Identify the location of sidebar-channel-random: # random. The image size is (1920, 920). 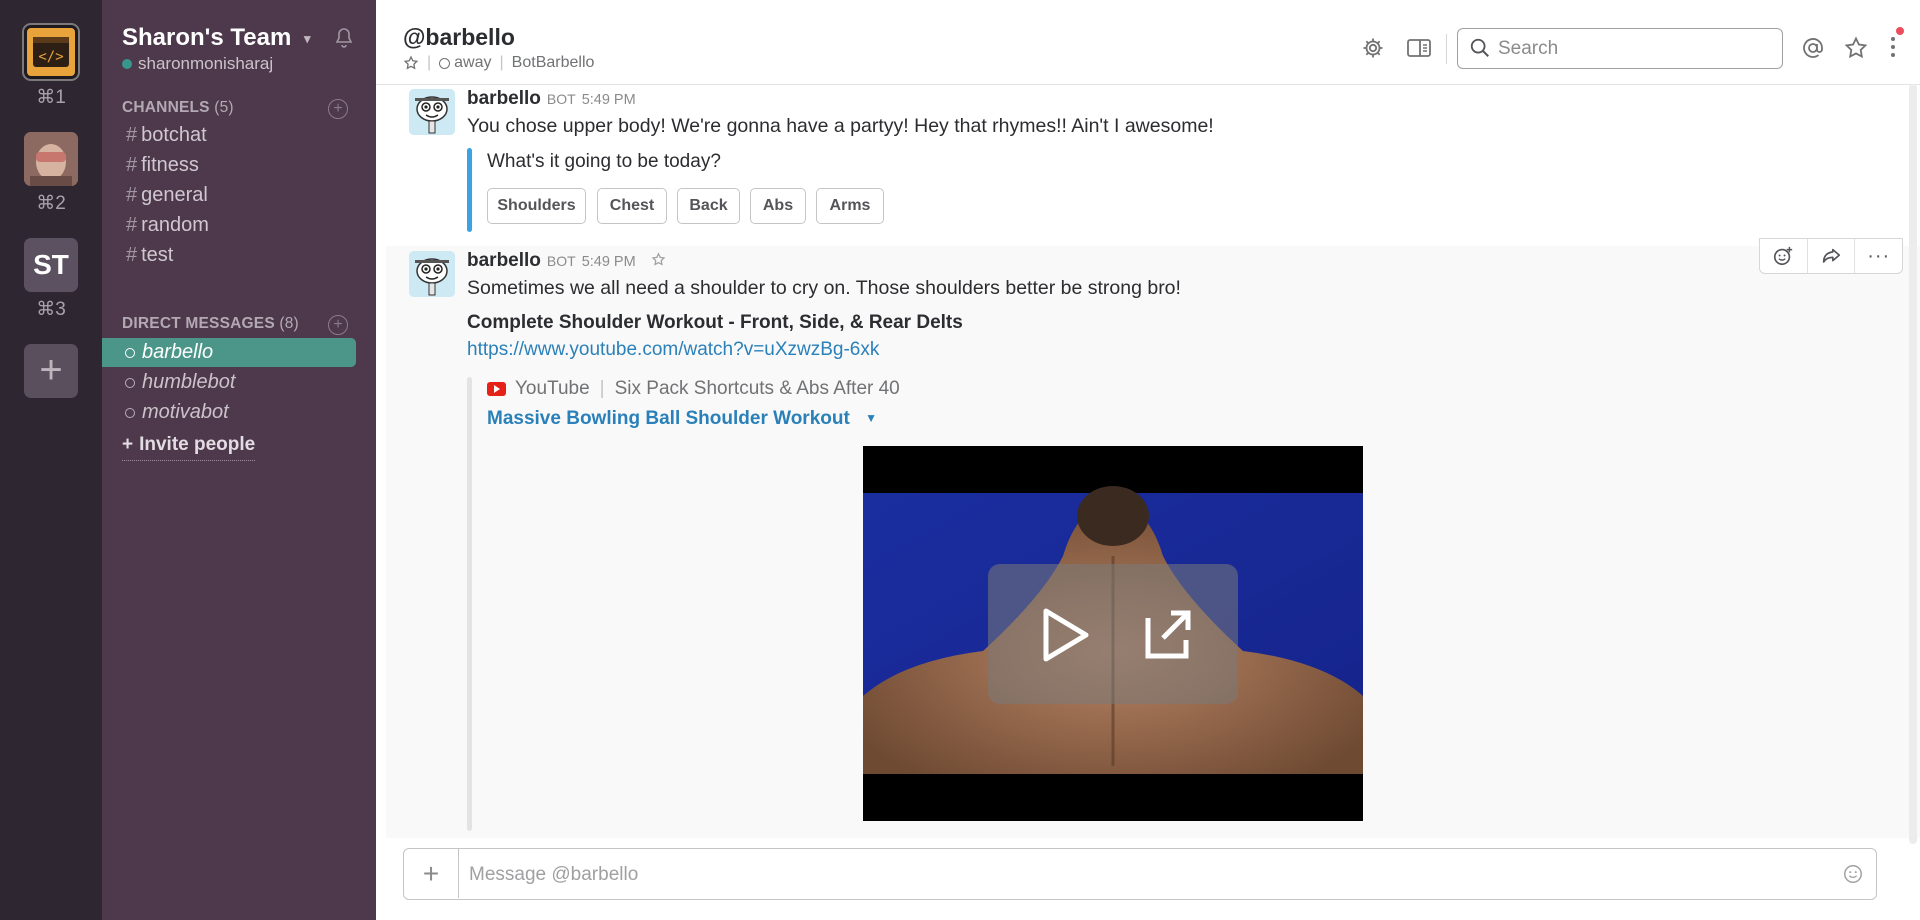
(167, 225).